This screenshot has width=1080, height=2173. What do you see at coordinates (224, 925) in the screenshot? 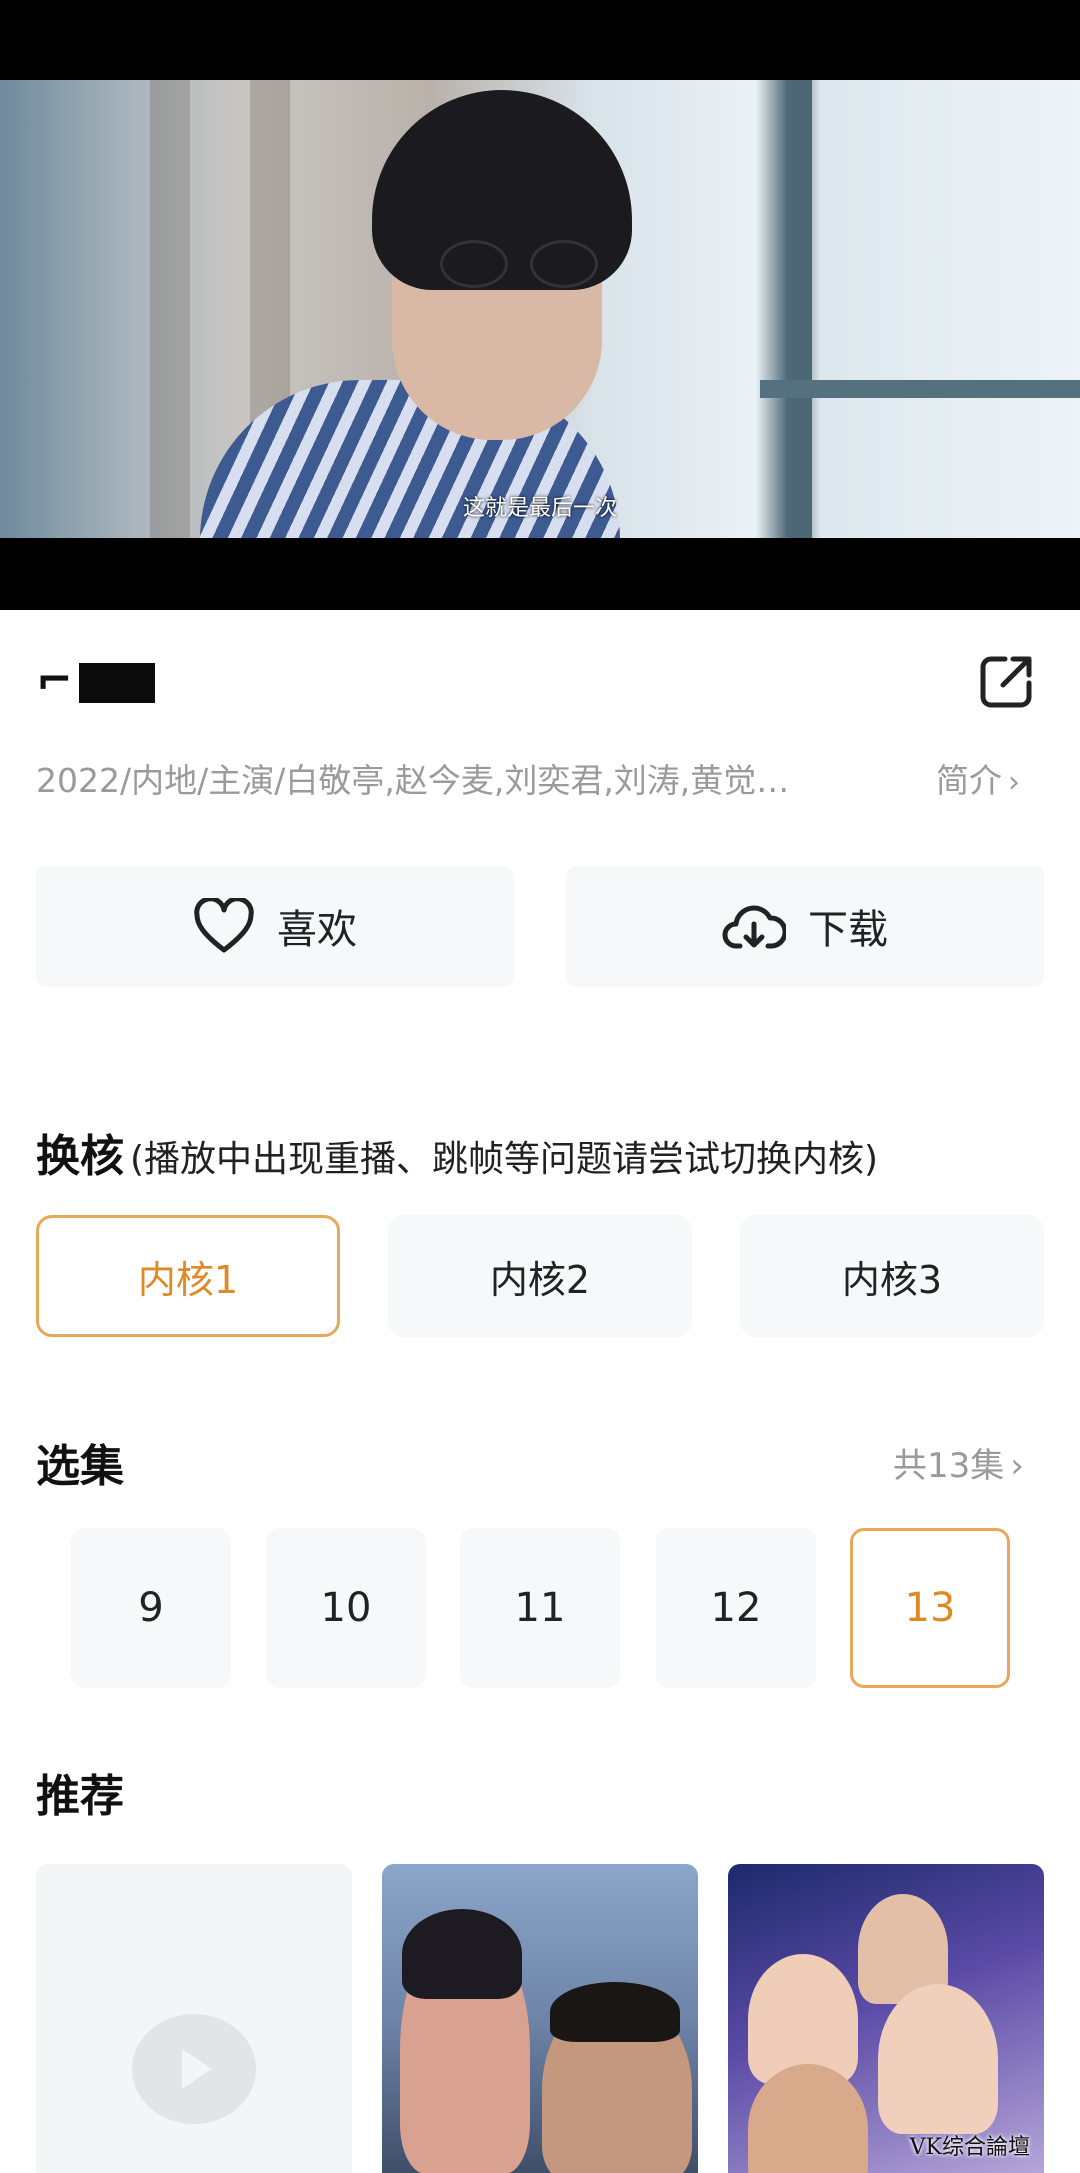
I see `heart-outline-icon` at bounding box center [224, 925].